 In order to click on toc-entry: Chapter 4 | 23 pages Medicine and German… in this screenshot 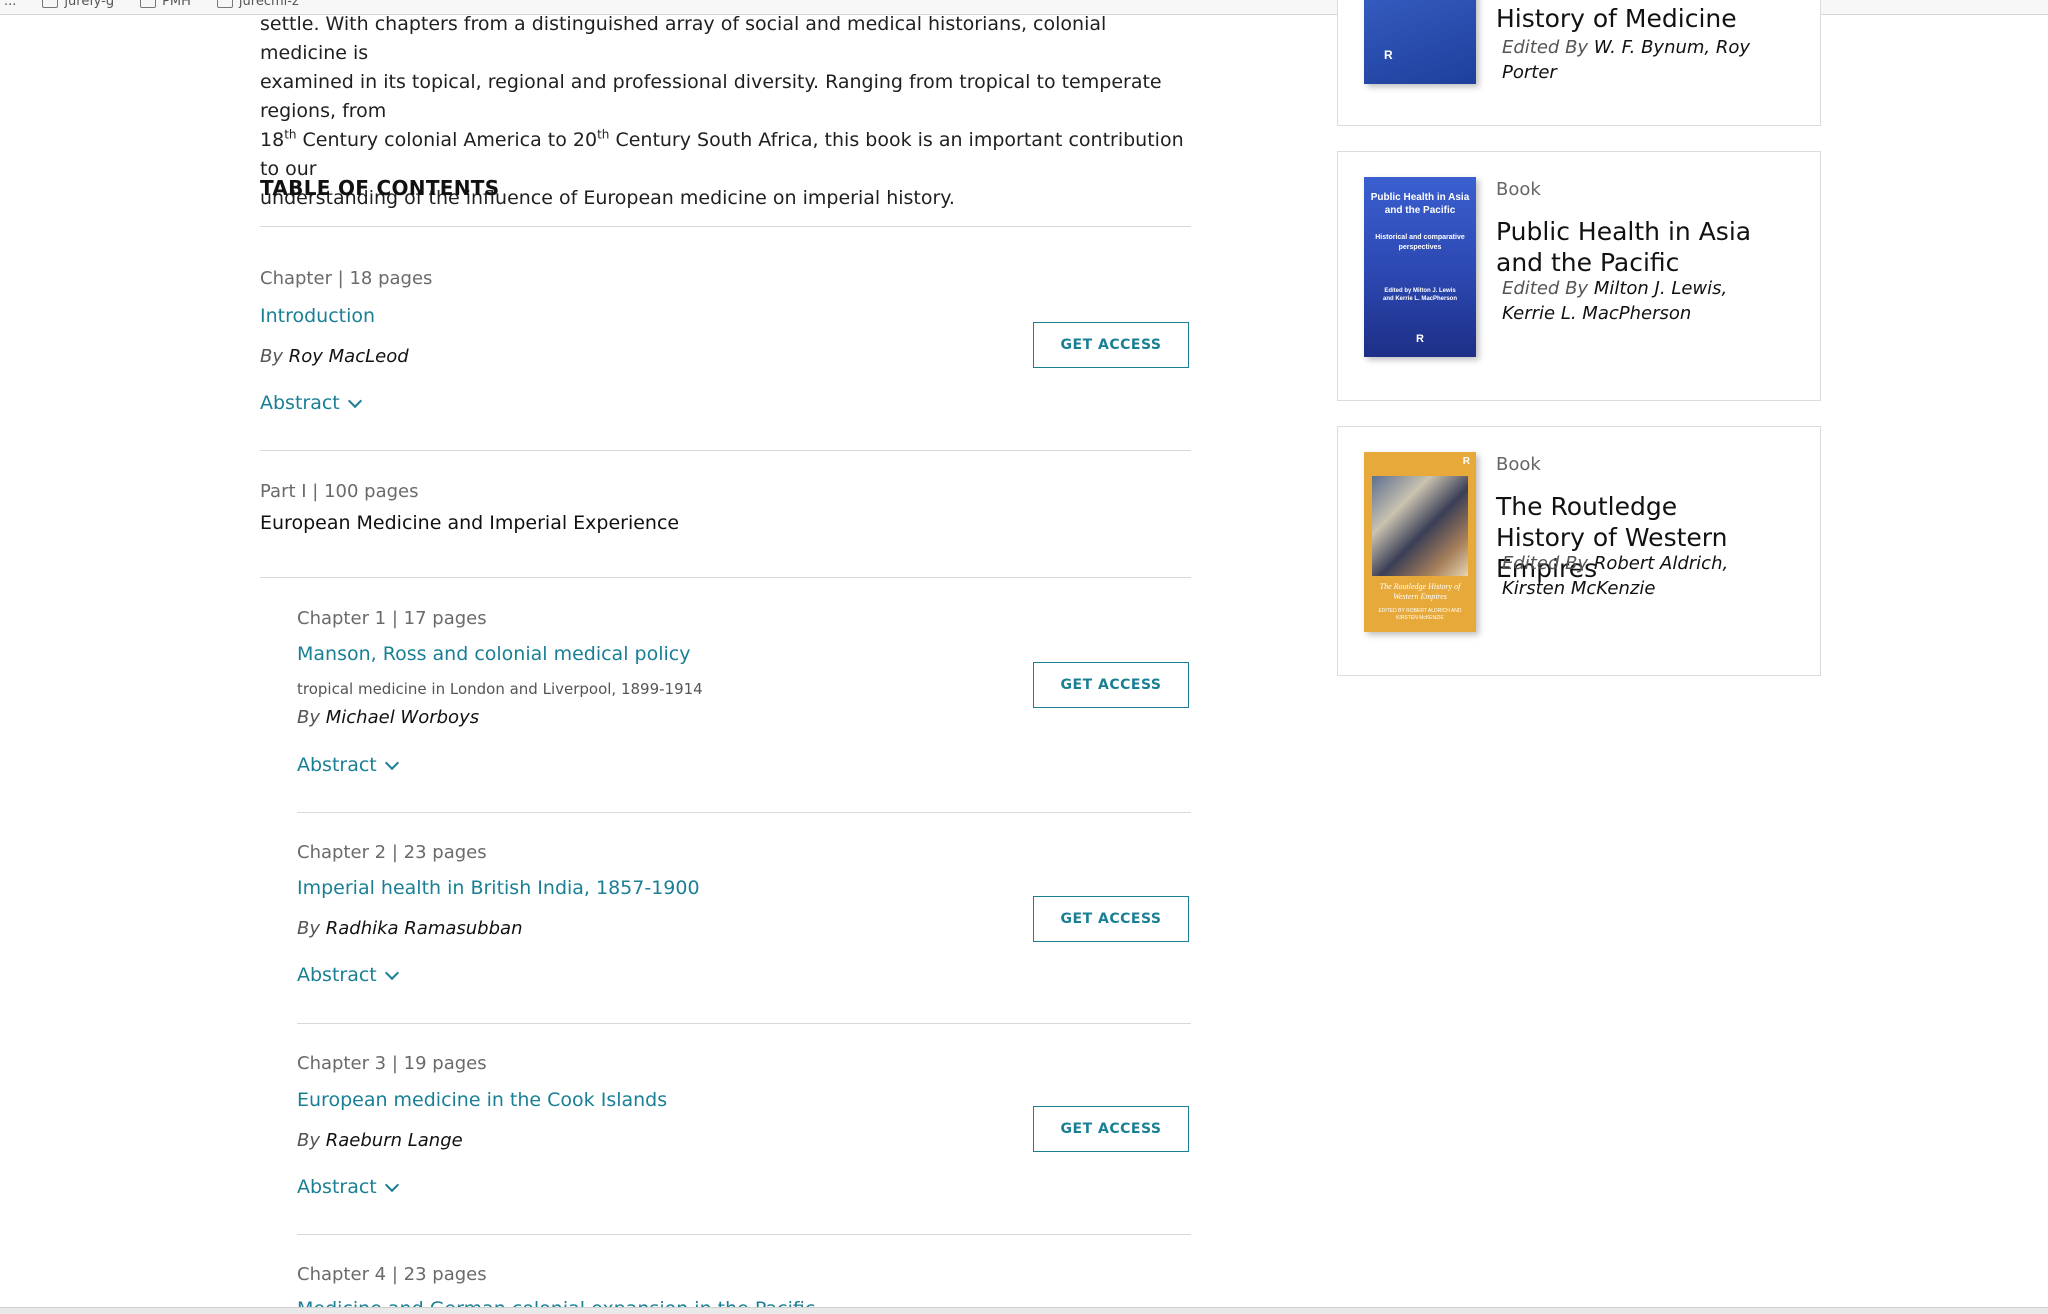, I will do `click(744, 1285)`.